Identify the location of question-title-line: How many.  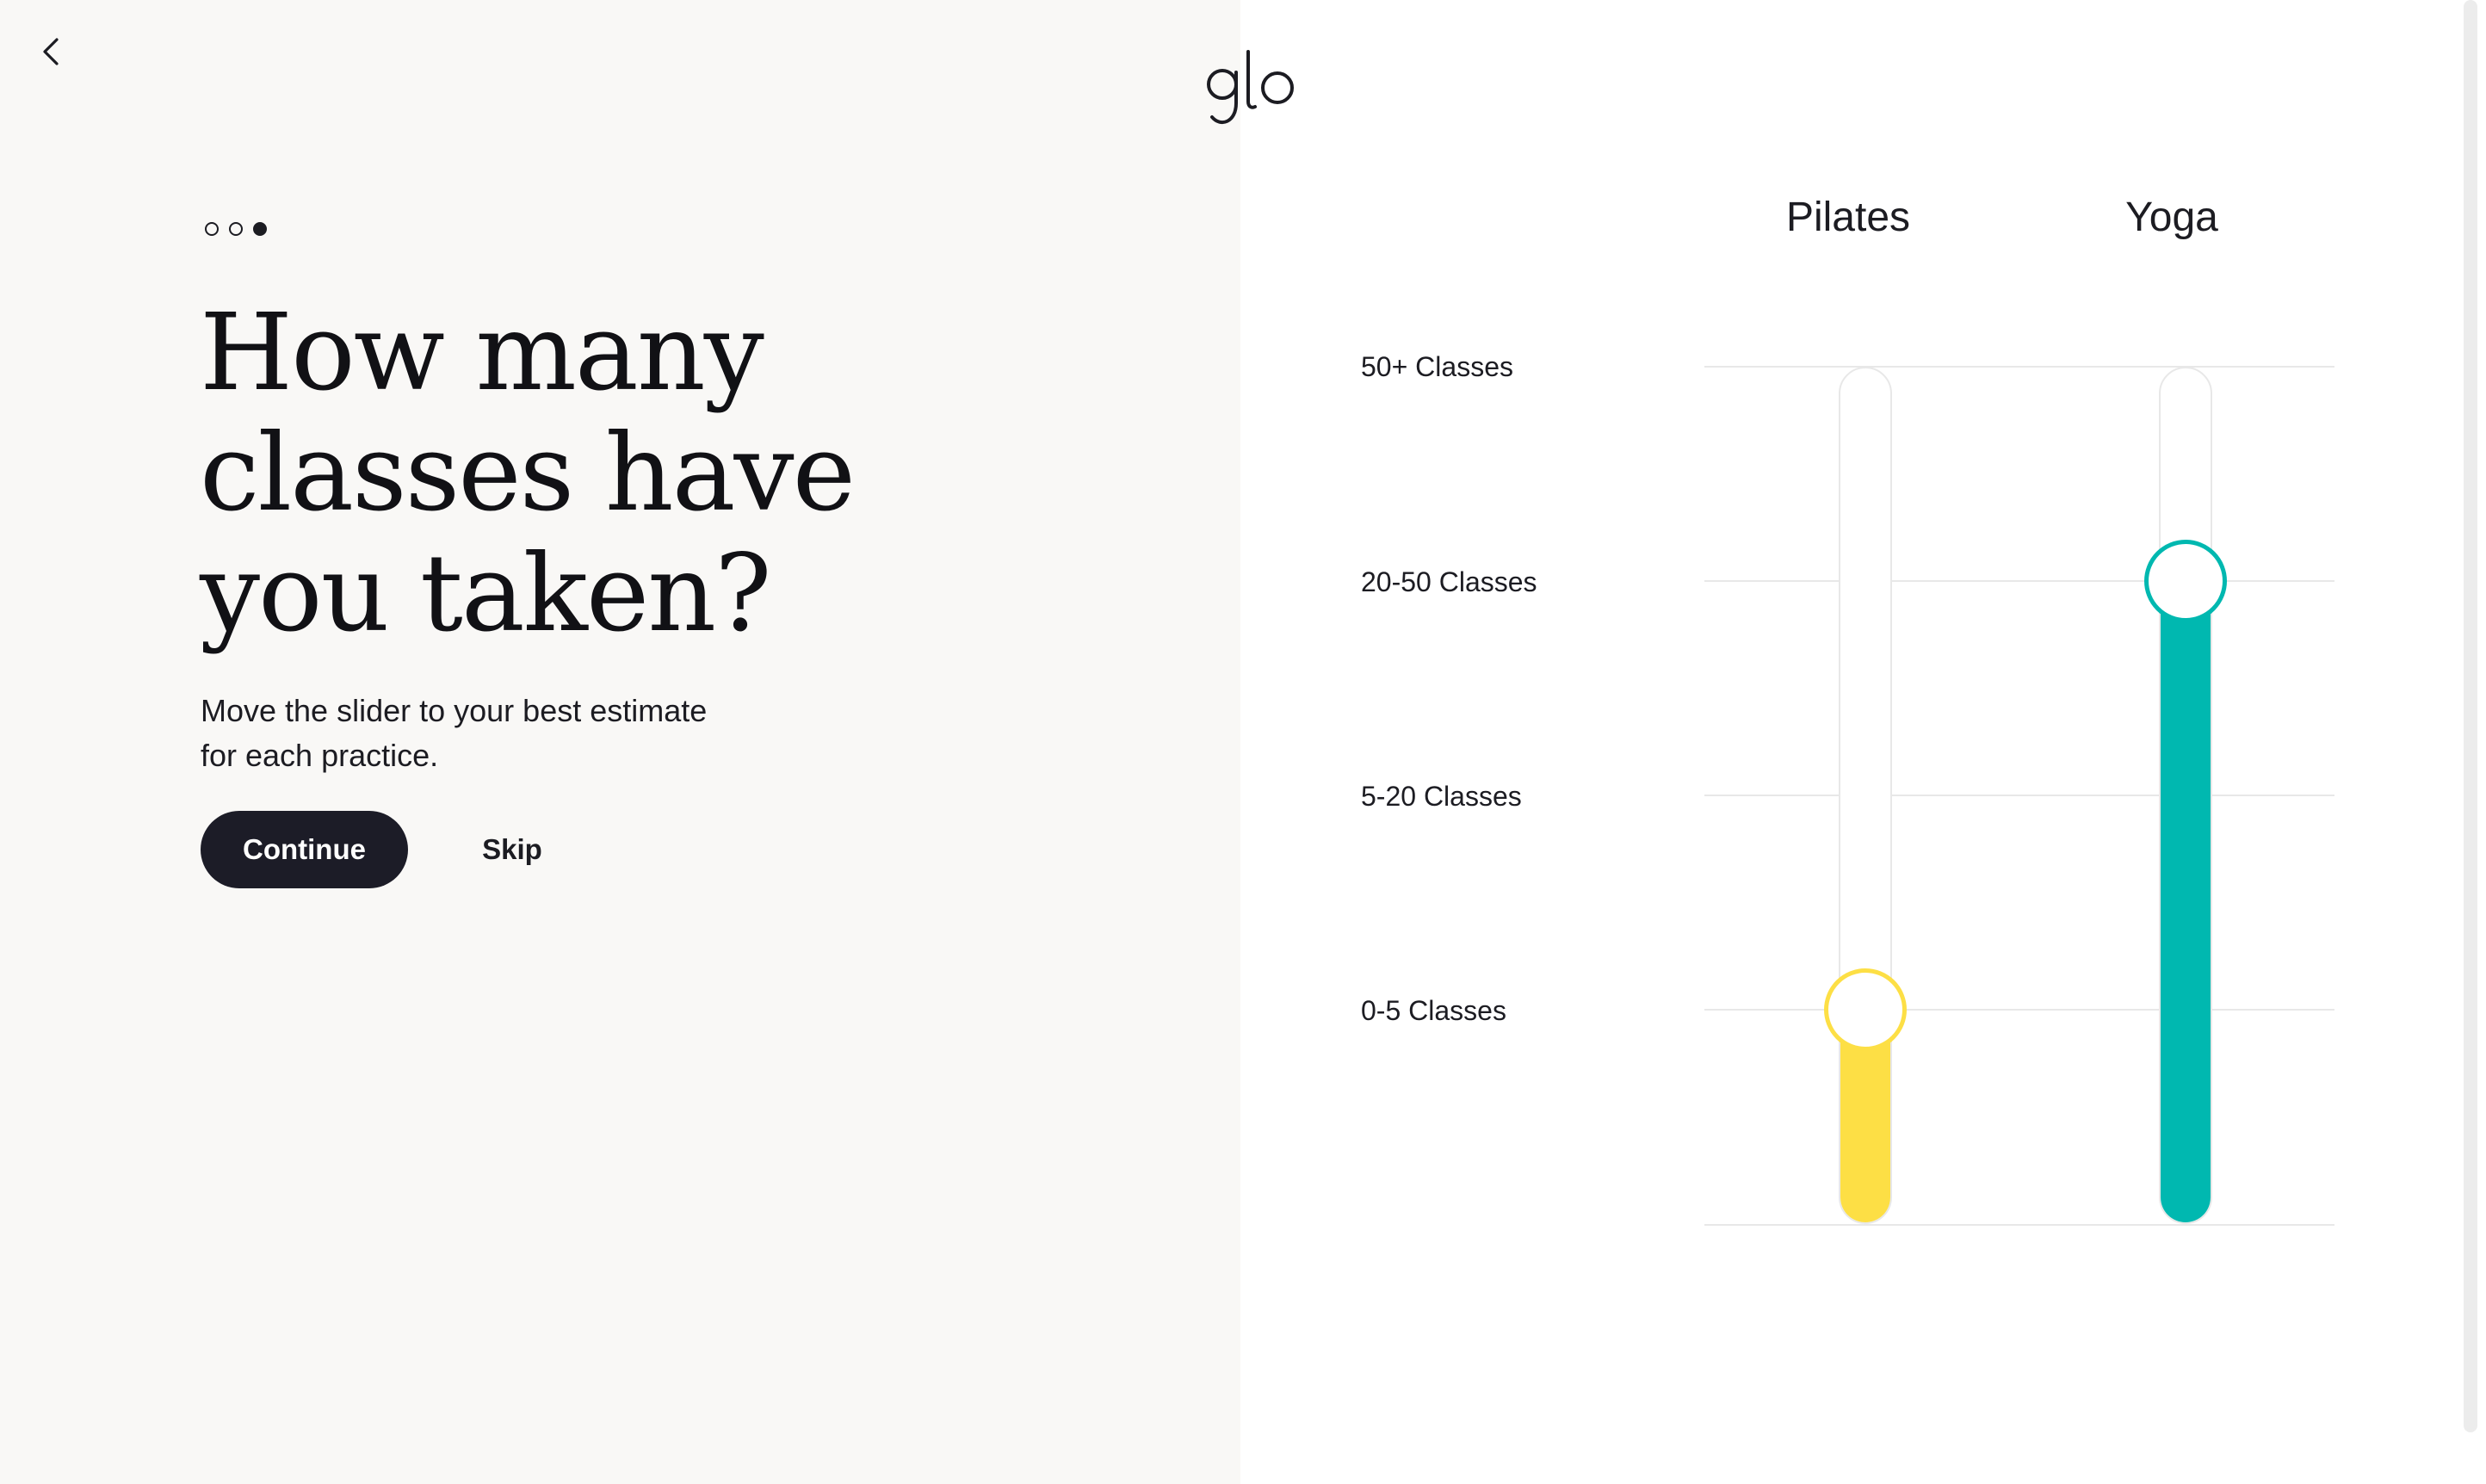
(482, 353).